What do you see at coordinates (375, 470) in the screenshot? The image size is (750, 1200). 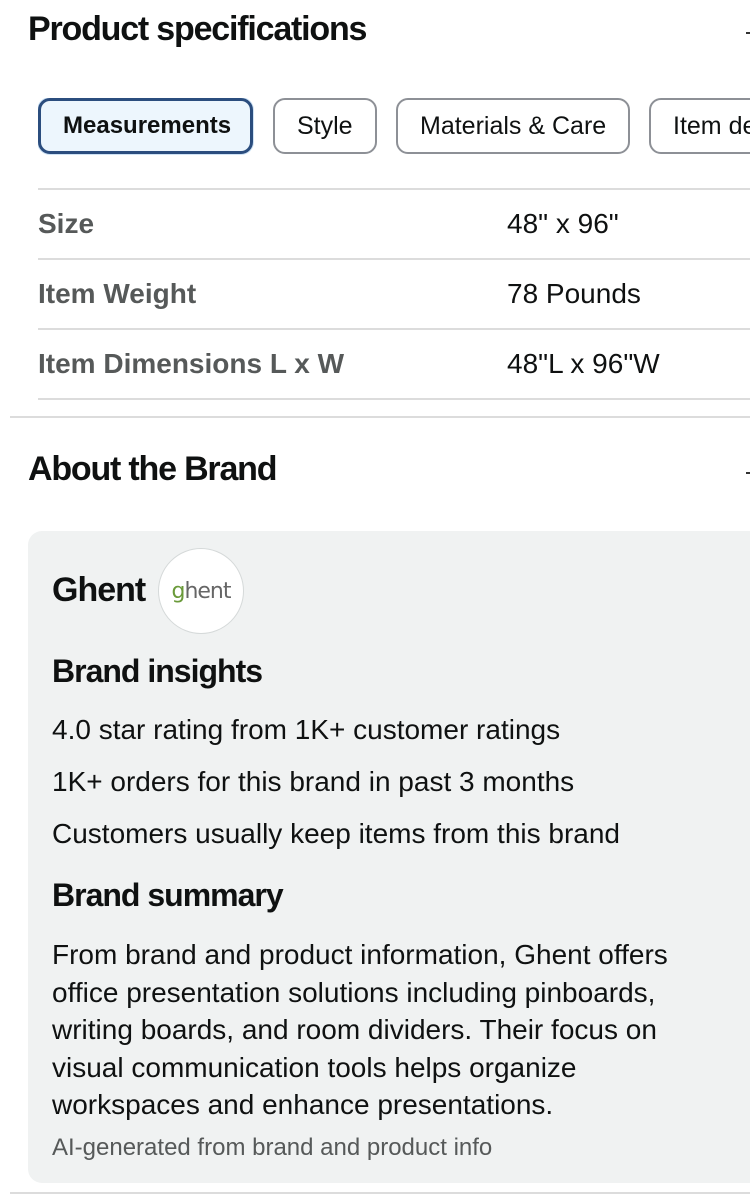 I see `about-brand-header: About the Brand` at bounding box center [375, 470].